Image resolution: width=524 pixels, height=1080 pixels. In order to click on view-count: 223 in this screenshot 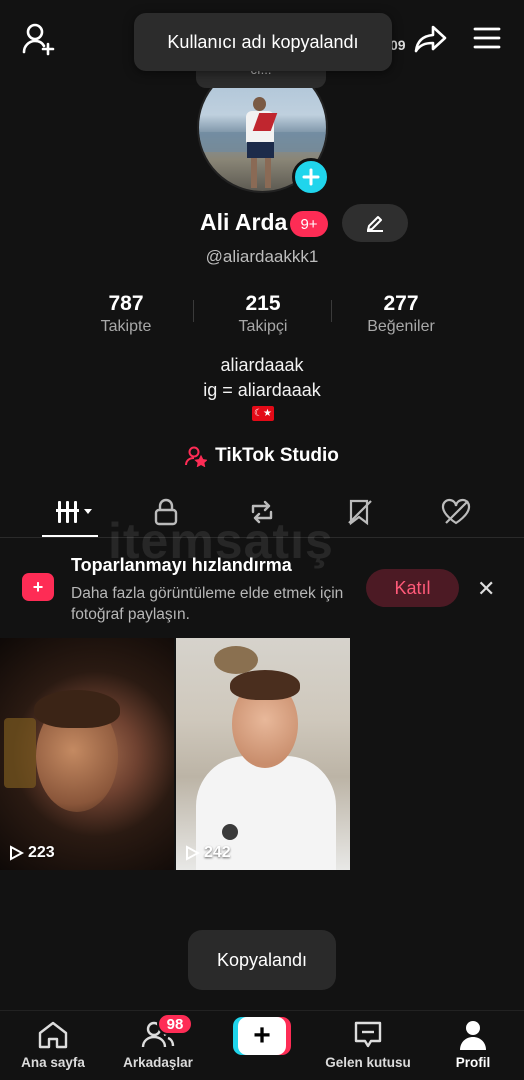, I will do `click(31, 853)`.